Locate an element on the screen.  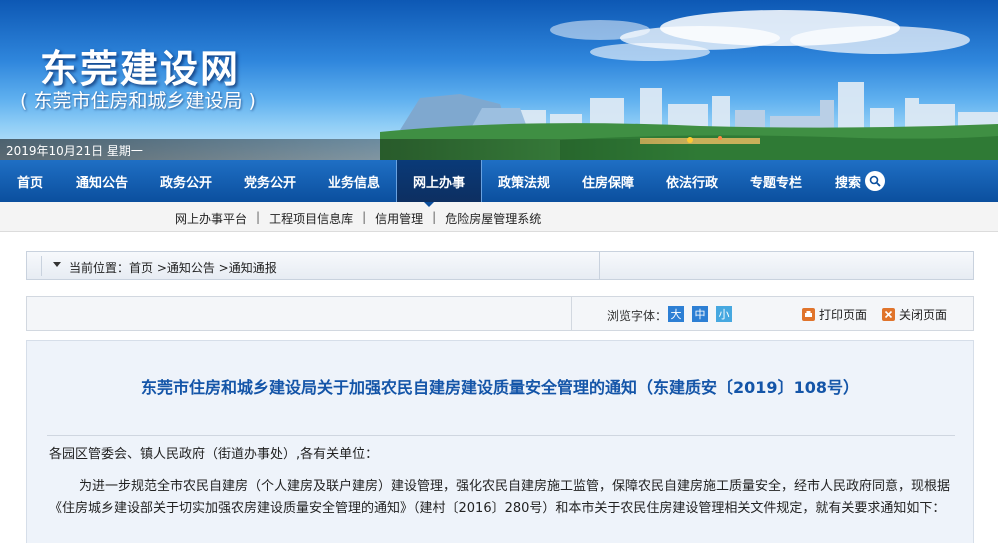
nav-item-policies: 政策法规 is located at coordinates (524, 181).